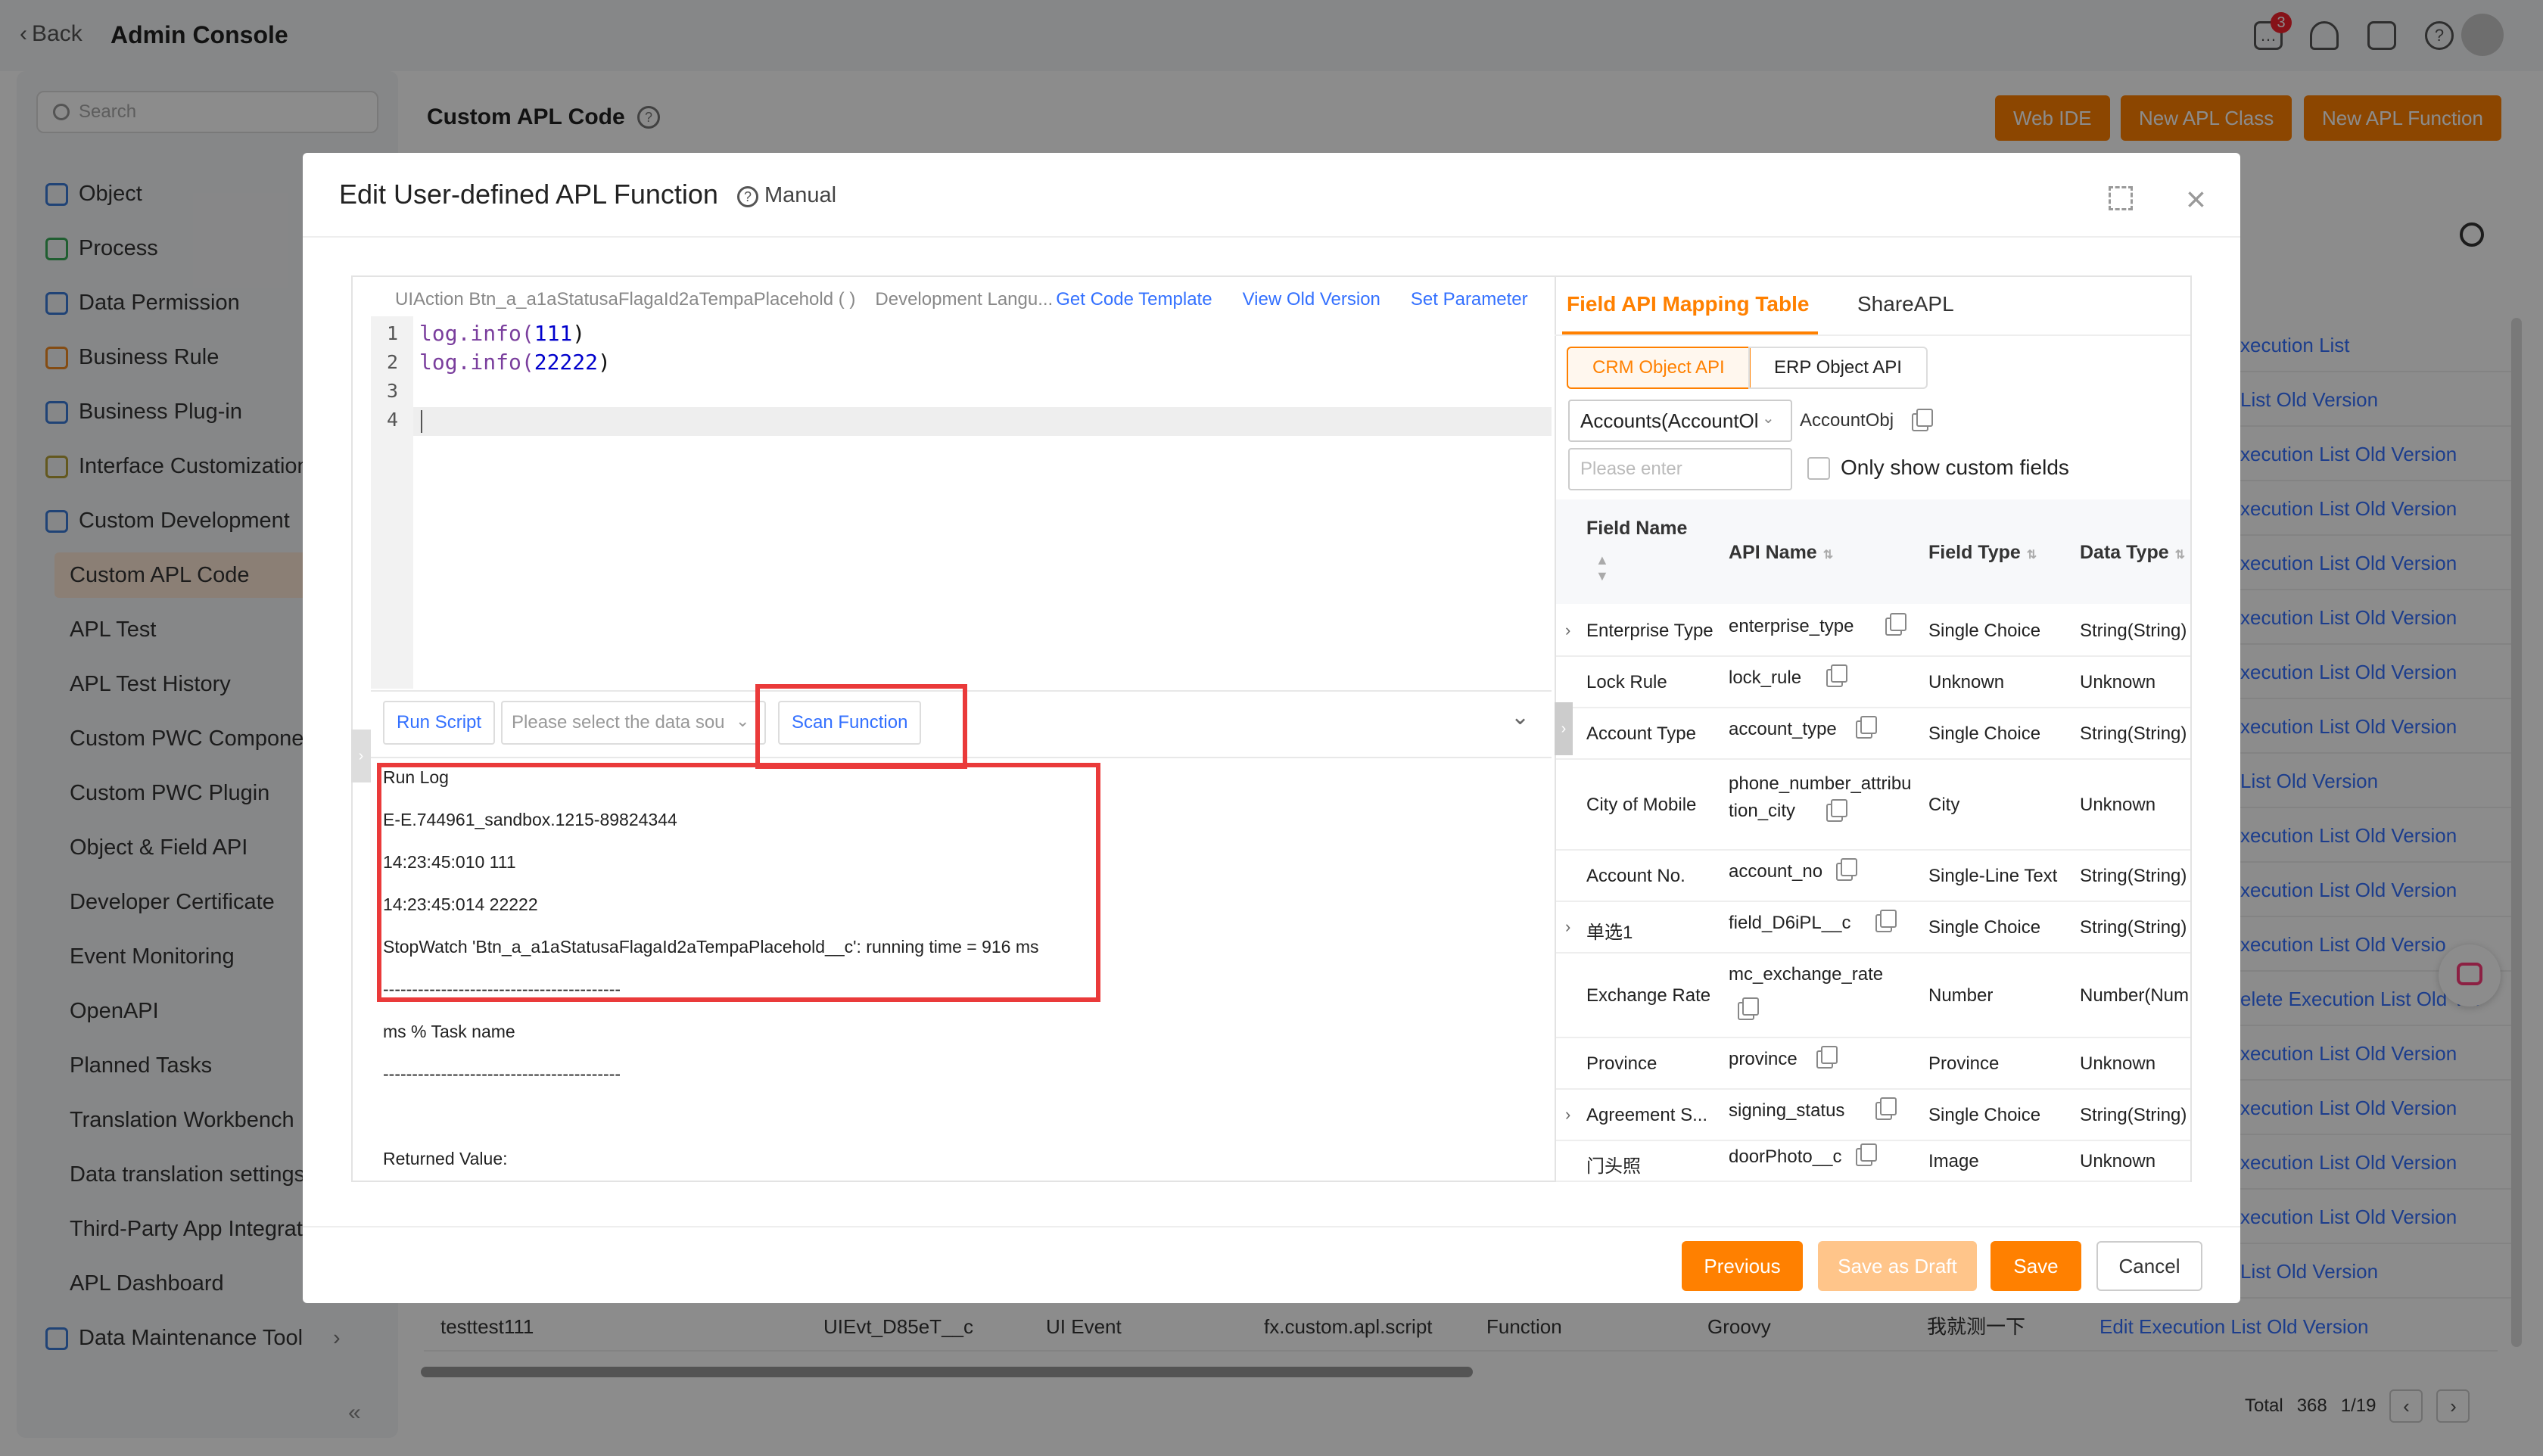 The width and height of the screenshot is (2543, 1456). What do you see at coordinates (2132, 553) in the screenshot?
I see `column-header-data-type: Data Type ⇅` at bounding box center [2132, 553].